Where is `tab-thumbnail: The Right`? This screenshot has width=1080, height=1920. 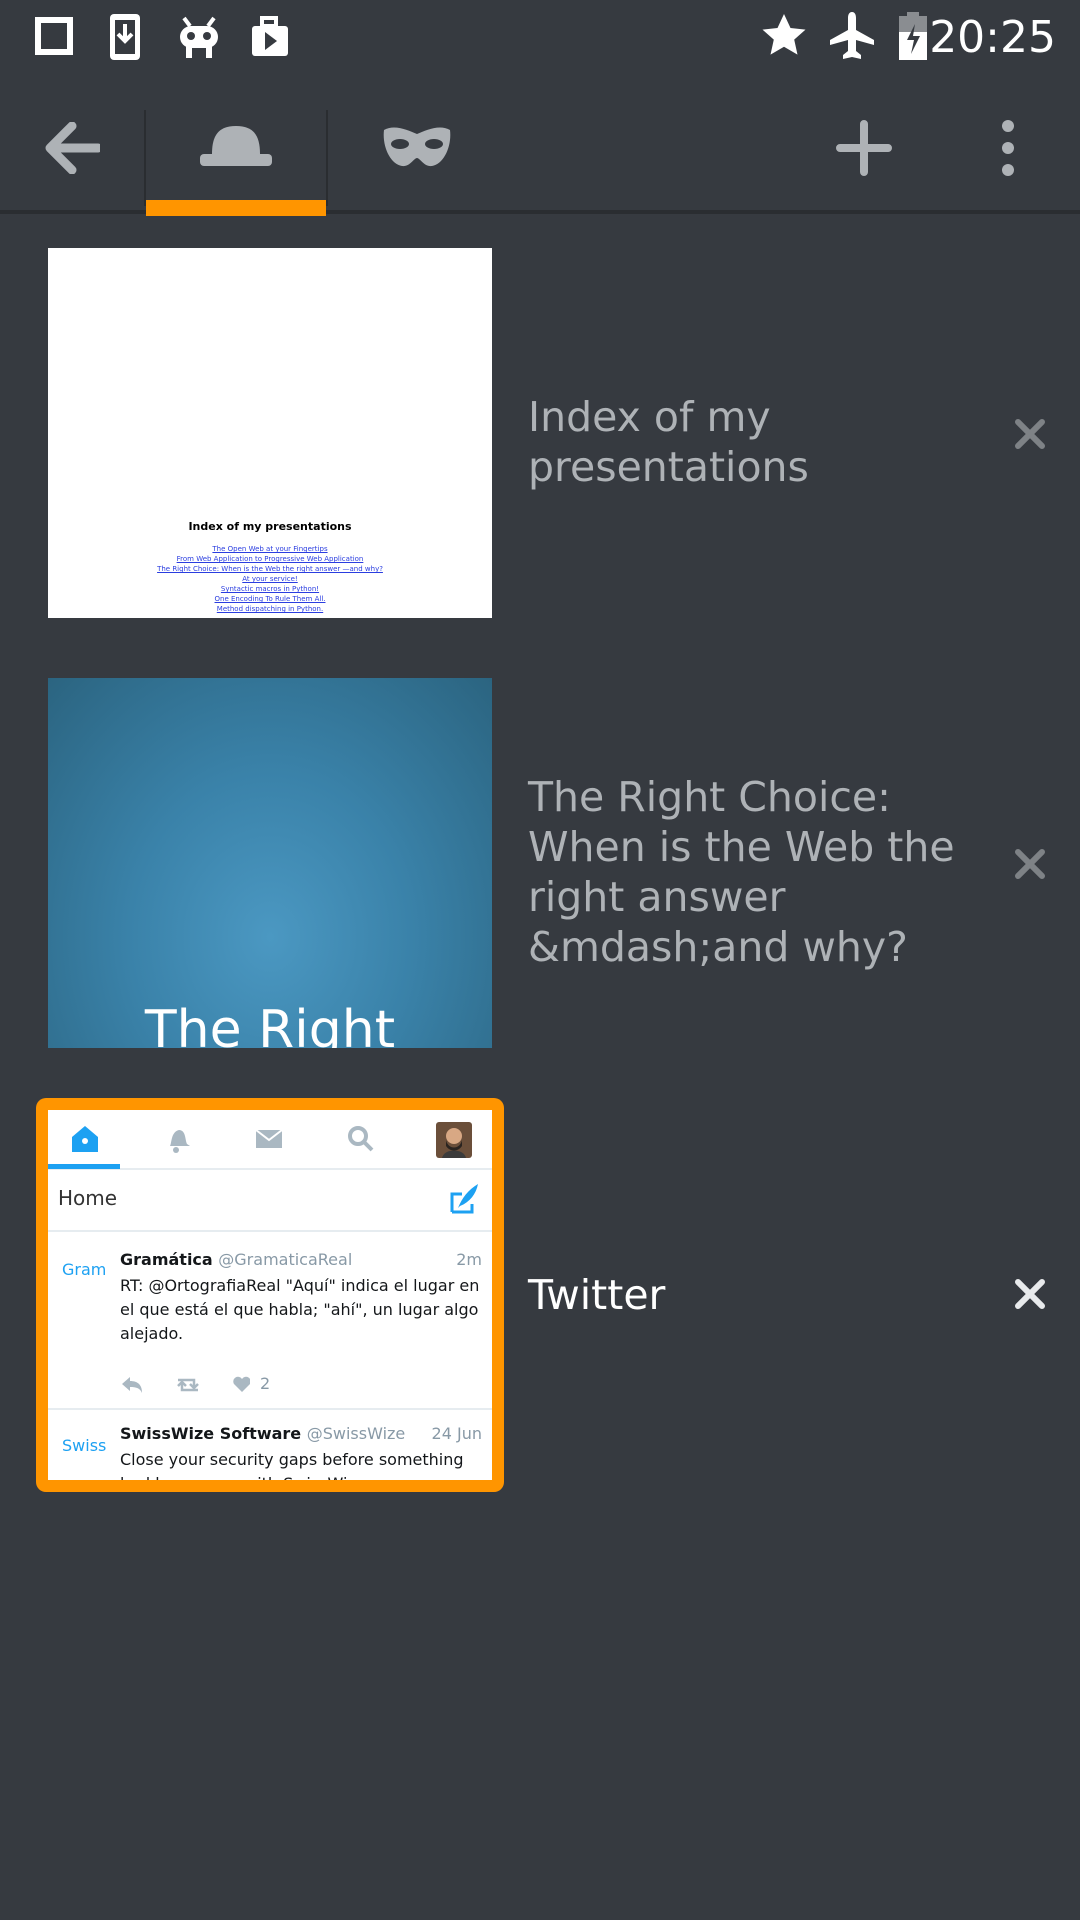
tab-thumbnail: The Right is located at coordinates (270, 863).